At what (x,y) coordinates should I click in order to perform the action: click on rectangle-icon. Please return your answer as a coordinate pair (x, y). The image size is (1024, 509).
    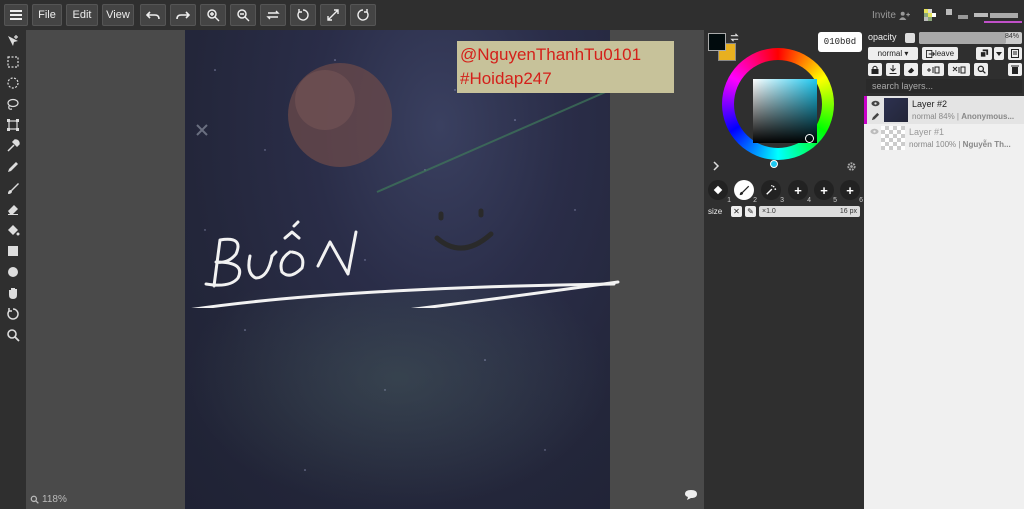
    Looking at the image, I should click on (13, 251).